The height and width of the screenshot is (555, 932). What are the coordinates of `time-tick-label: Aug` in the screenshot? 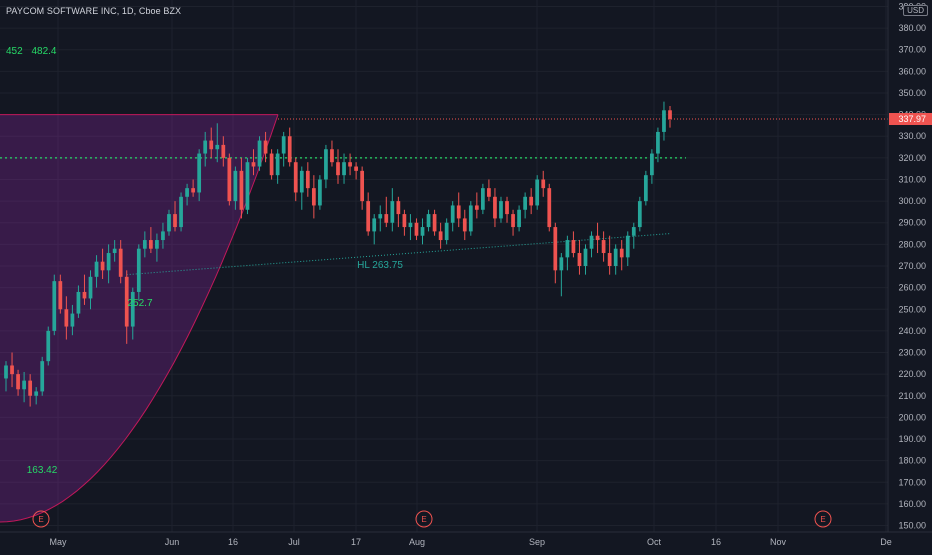 It's located at (417, 542).